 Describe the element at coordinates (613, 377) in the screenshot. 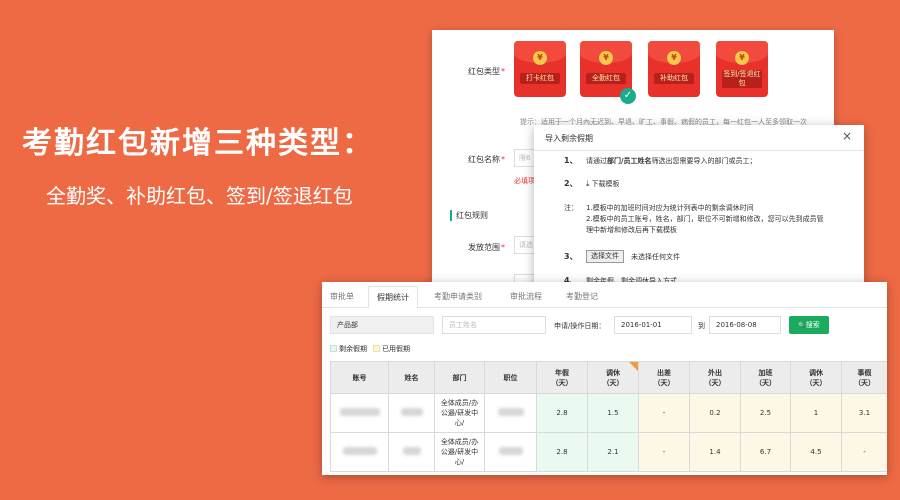

I see `col-compensatory-leave: 调休 （天）` at that location.